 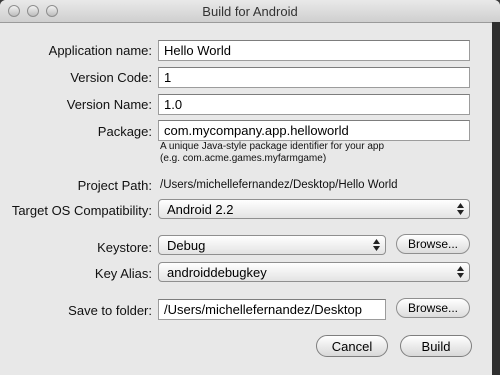 I want to click on target-os-value: Android 2.2, so click(x=200, y=209).